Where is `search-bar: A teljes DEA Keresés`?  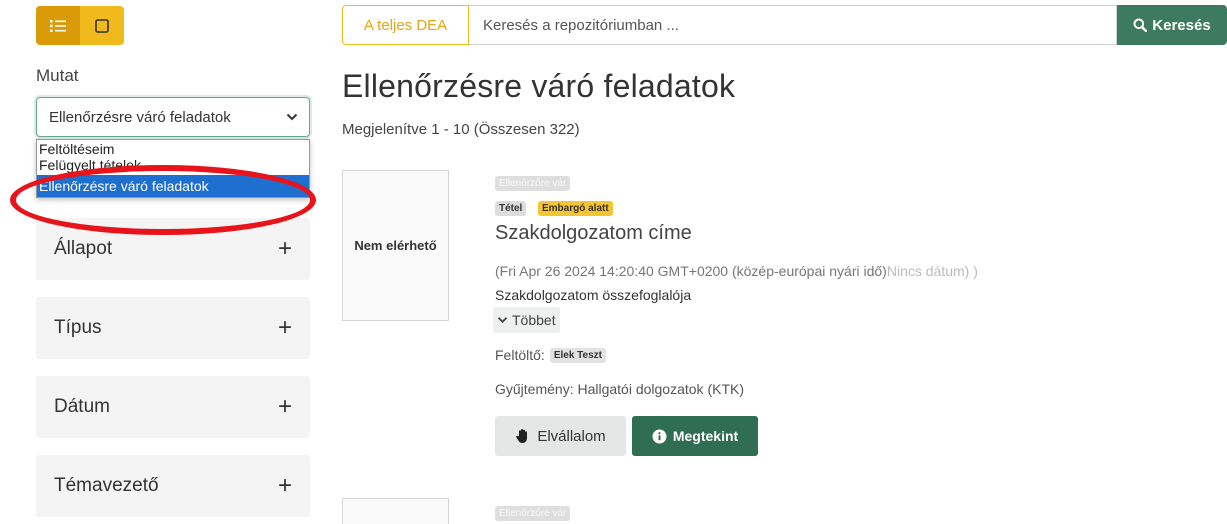
search-bar: A teljes DEA Keresés is located at coordinates (784, 25).